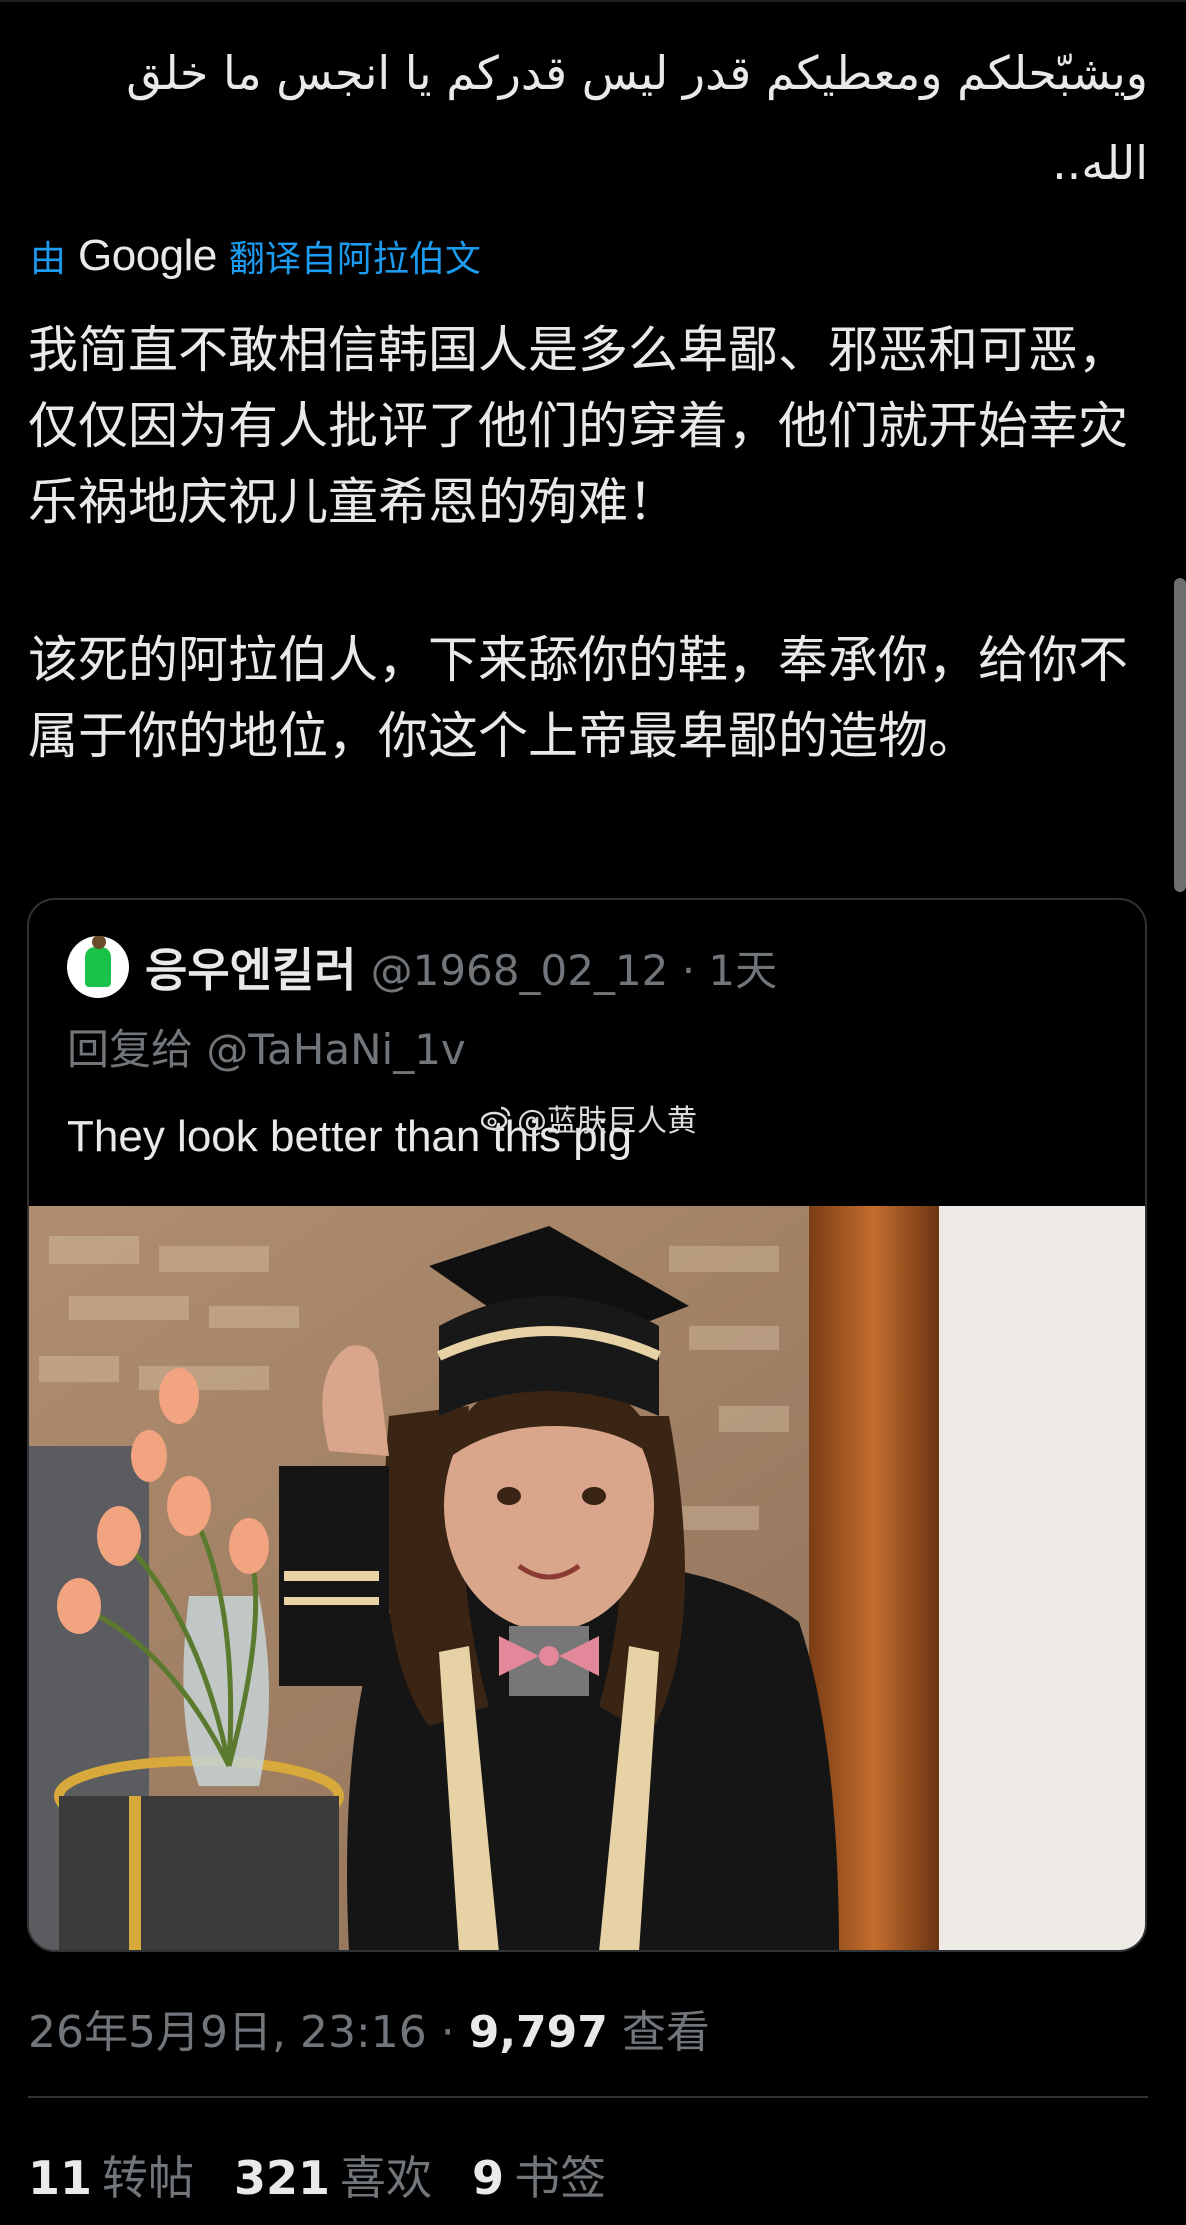  What do you see at coordinates (574, 970) in the screenshot?
I see `quoted-author-handle: @1968_02_12 · 1天` at bounding box center [574, 970].